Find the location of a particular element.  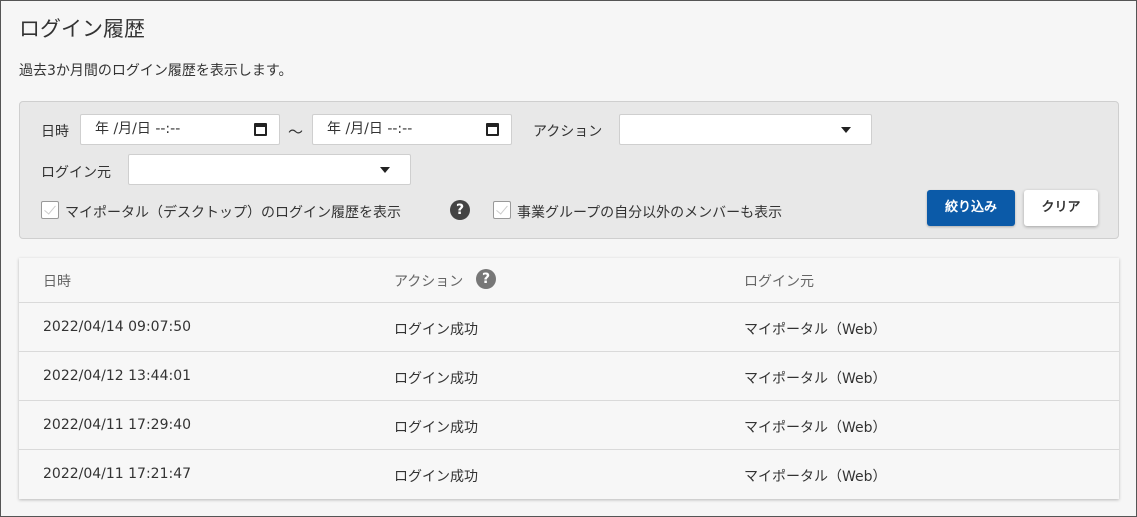

table-row: 2022/04/12 13:44:01 ログイン成功 マイポータル（Web） is located at coordinates (569, 376).